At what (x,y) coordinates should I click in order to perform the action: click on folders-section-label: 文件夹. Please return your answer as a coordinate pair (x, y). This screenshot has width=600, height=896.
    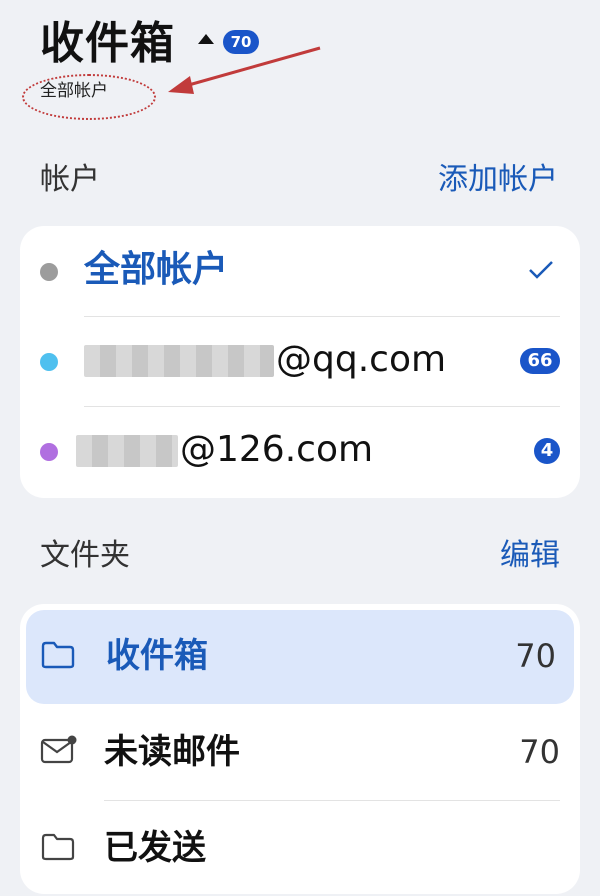
    Looking at the image, I should click on (85, 555).